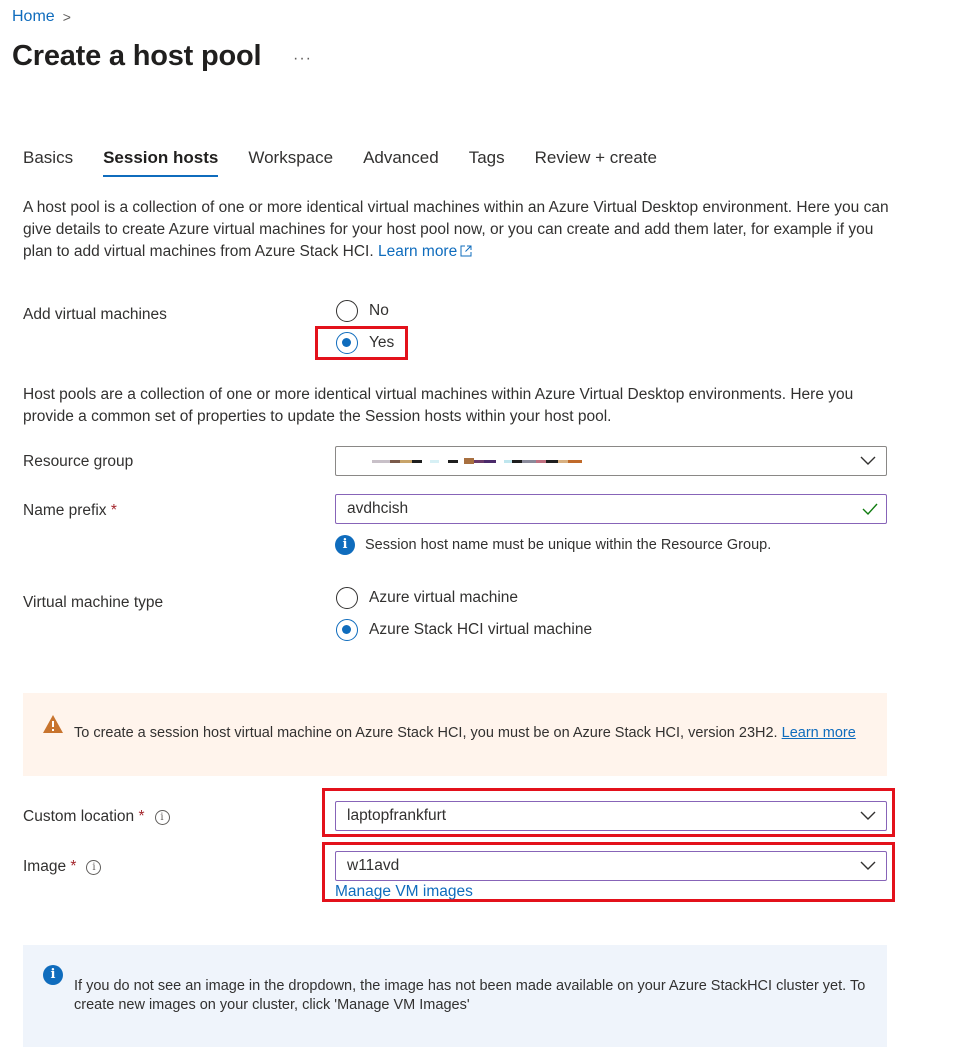 The width and height of the screenshot is (968, 1057). What do you see at coordinates (66, 17) in the screenshot?
I see `chevron-right-icon: >` at bounding box center [66, 17].